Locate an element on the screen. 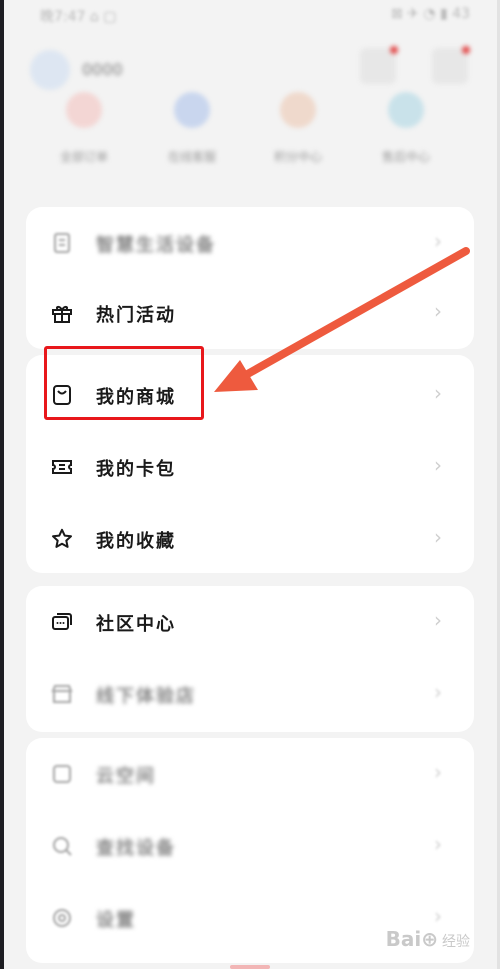 The height and width of the screenshot is (969, 500). annotation-arrow is located at coordinates (342, 319).